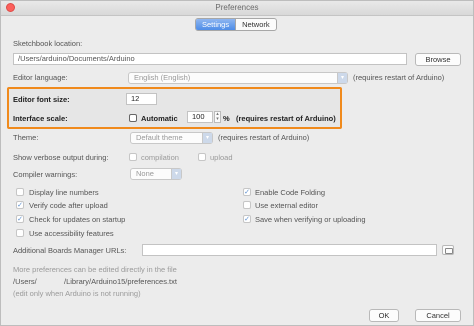 This screenshot has width=474, height=326. Describe the element at coordinates (289, 250) in the screenshot. I see `boards-manager-urls-input` at that location.